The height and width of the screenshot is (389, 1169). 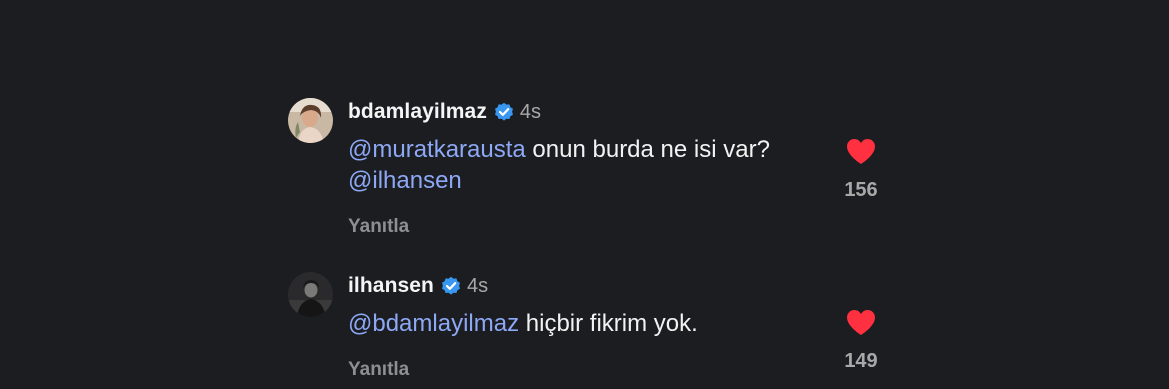 I want to click on username: ilhansen, so click(x=391, y=286).